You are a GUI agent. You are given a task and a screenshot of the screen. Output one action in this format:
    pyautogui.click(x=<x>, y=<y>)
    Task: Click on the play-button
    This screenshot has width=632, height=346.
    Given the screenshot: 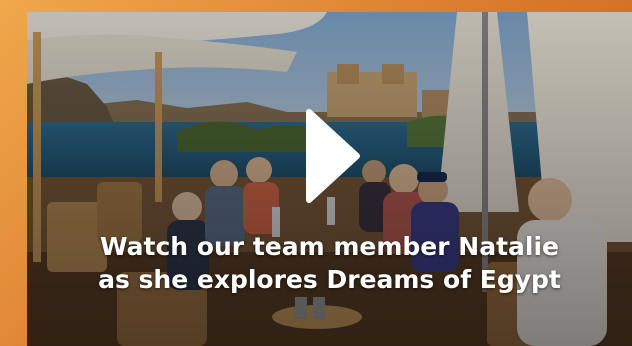 What is the action you would take?
    pyautogui.click(x=333, y=156)
    